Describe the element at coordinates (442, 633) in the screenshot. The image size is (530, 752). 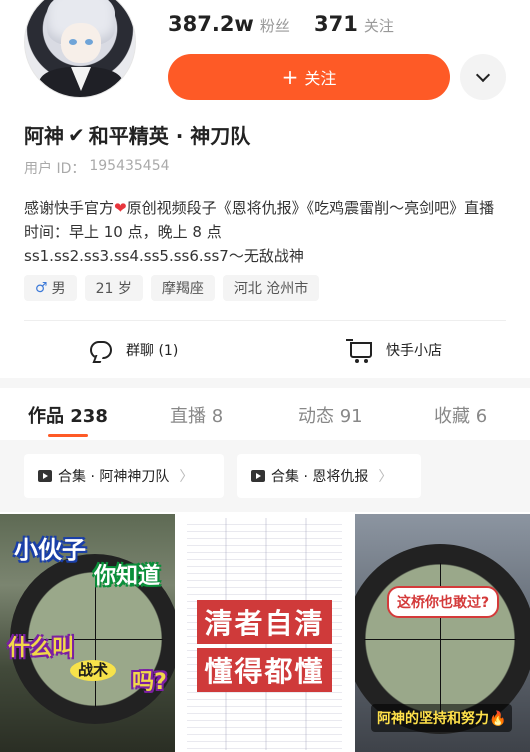
I see `video-thumbnail-3: 这桥你也敢过? 阿神的坚持和努力🔥` at that location.